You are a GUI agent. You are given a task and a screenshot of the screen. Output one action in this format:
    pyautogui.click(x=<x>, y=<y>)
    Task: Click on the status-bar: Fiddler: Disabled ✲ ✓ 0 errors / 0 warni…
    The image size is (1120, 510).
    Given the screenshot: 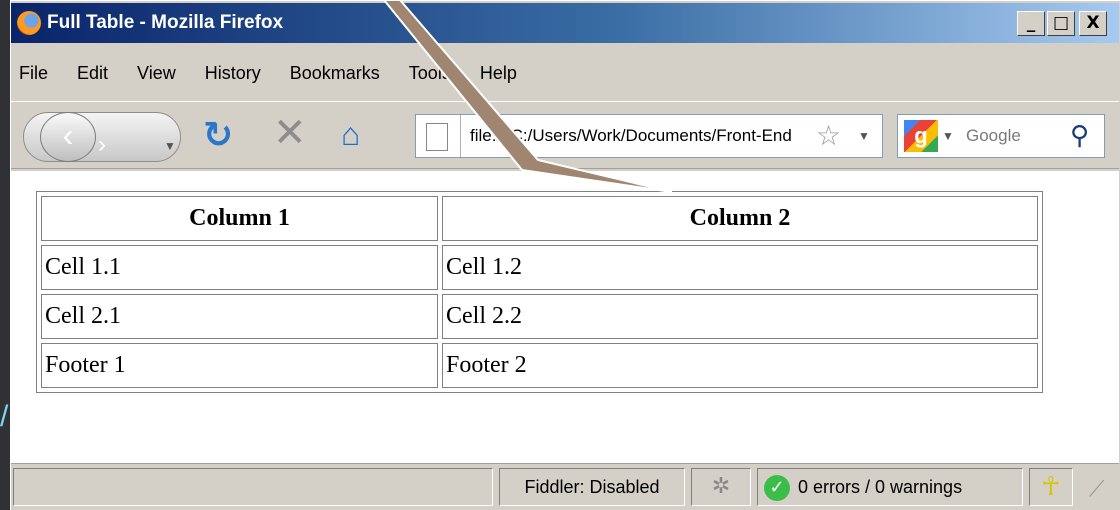 What is the action you would take?
    pyautogui.click(x=565, y=486)
    